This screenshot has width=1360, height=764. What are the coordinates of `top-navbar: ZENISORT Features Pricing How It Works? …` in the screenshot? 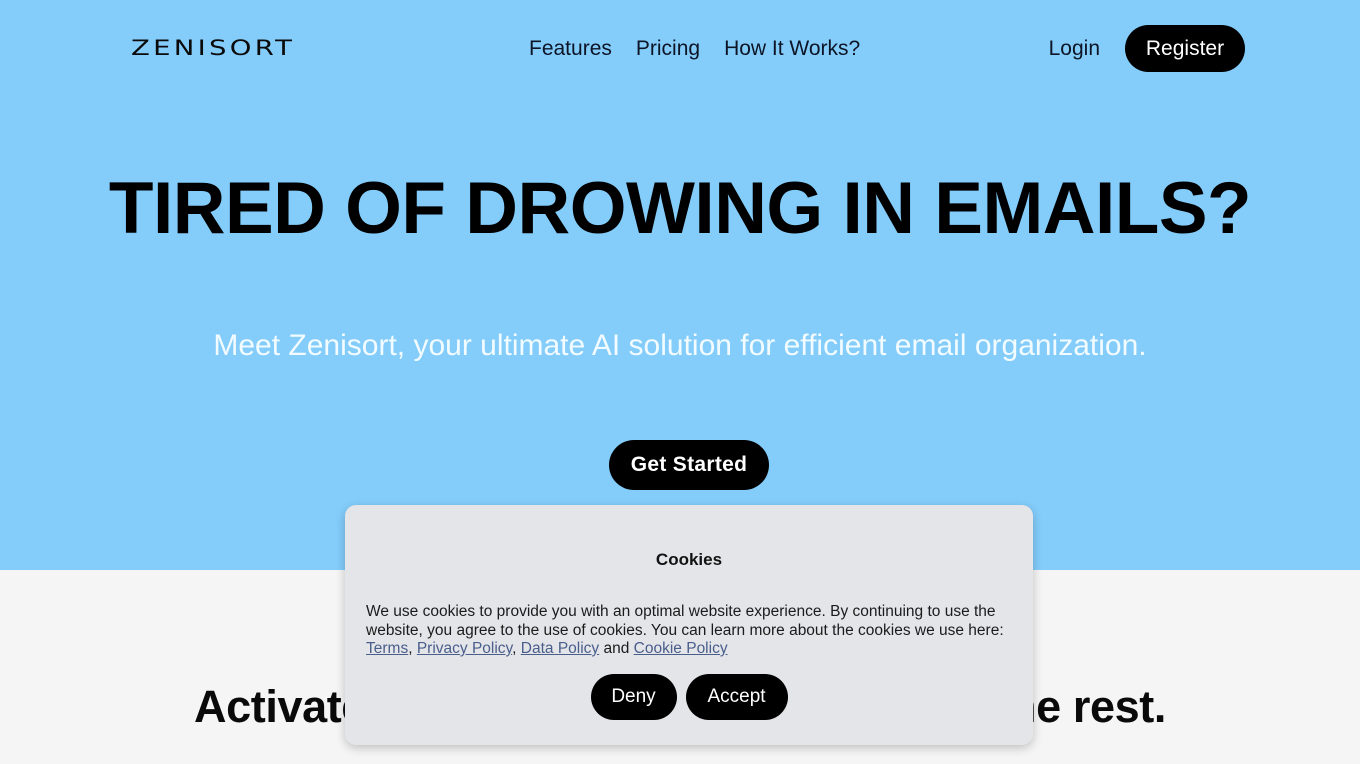 It's located at (680, 48).